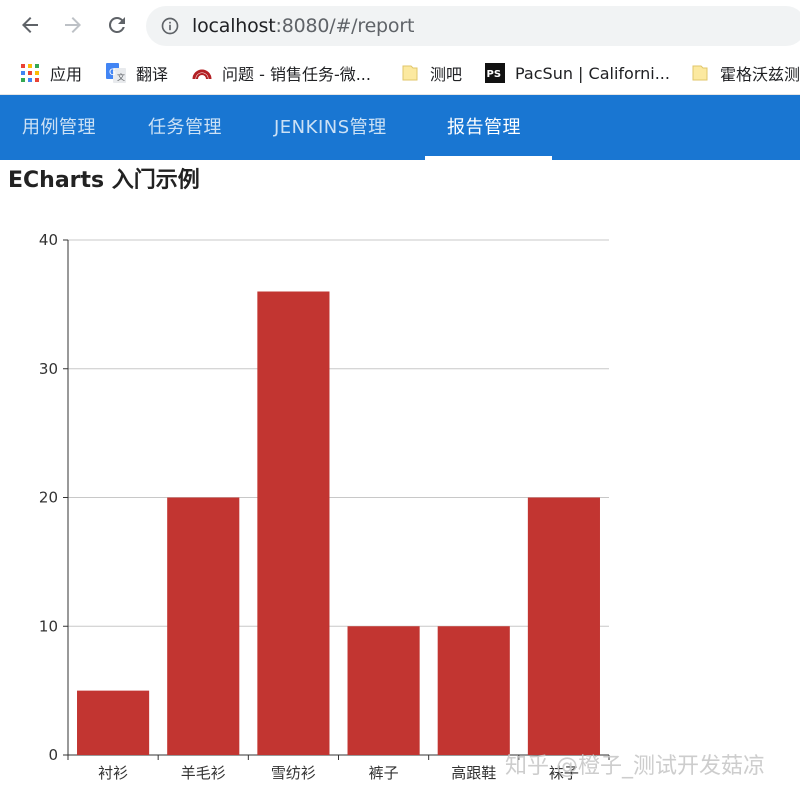  What do you see at coordinates (484, 127) in the screenshot?
I see `tab-report-management: 报告管理` at bounding box center [484, 127].